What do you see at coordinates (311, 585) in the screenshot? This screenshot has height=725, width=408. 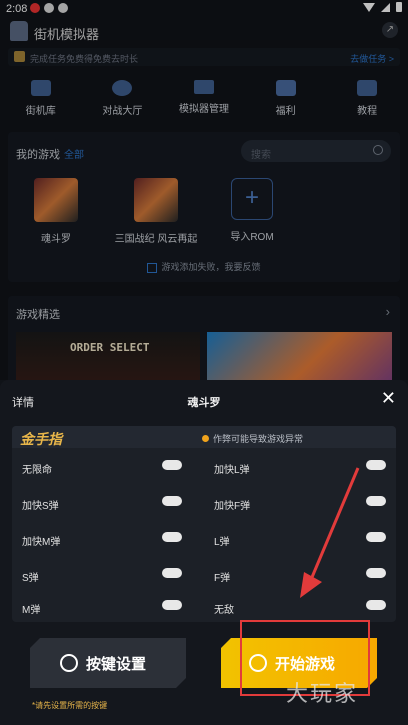 I see `arrow-head` at bounding box center [311, 585].